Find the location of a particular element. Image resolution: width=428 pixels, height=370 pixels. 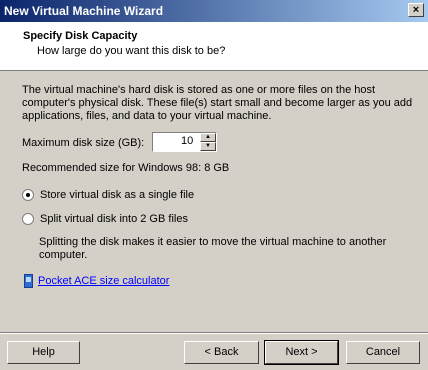

disk-size-label: Maximum disk size (GB): is located at coordinates (83, 143).